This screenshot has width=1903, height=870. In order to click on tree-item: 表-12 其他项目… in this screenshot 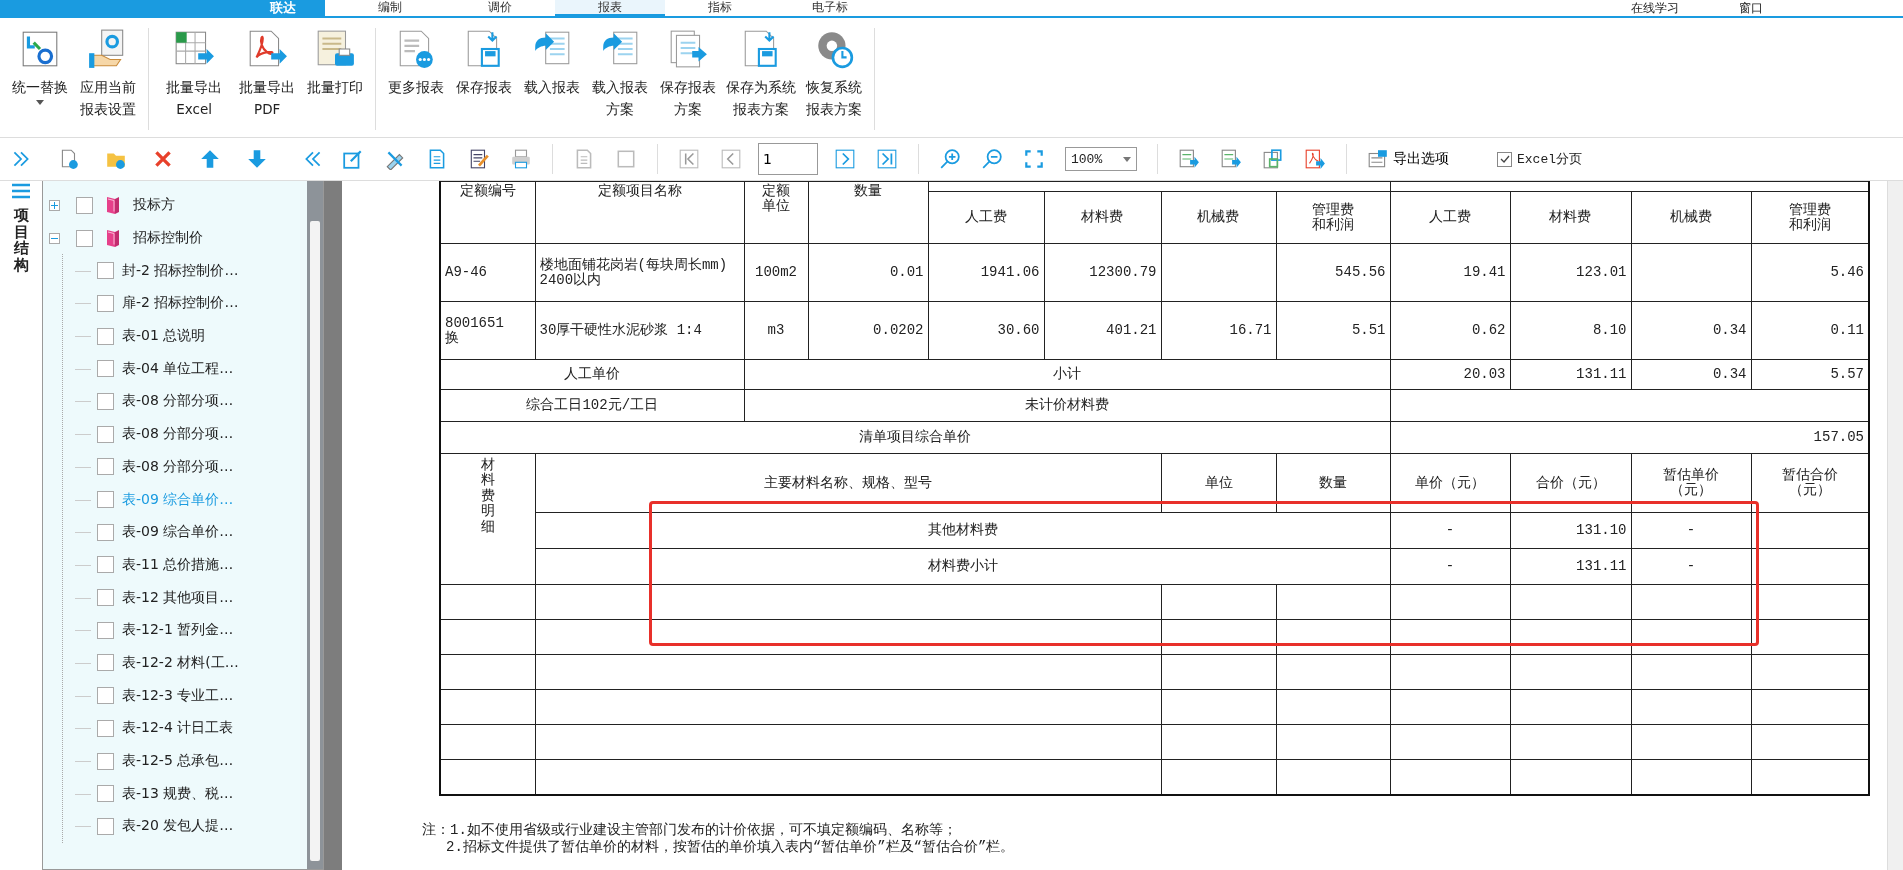, I will do `click(178, 597)`.